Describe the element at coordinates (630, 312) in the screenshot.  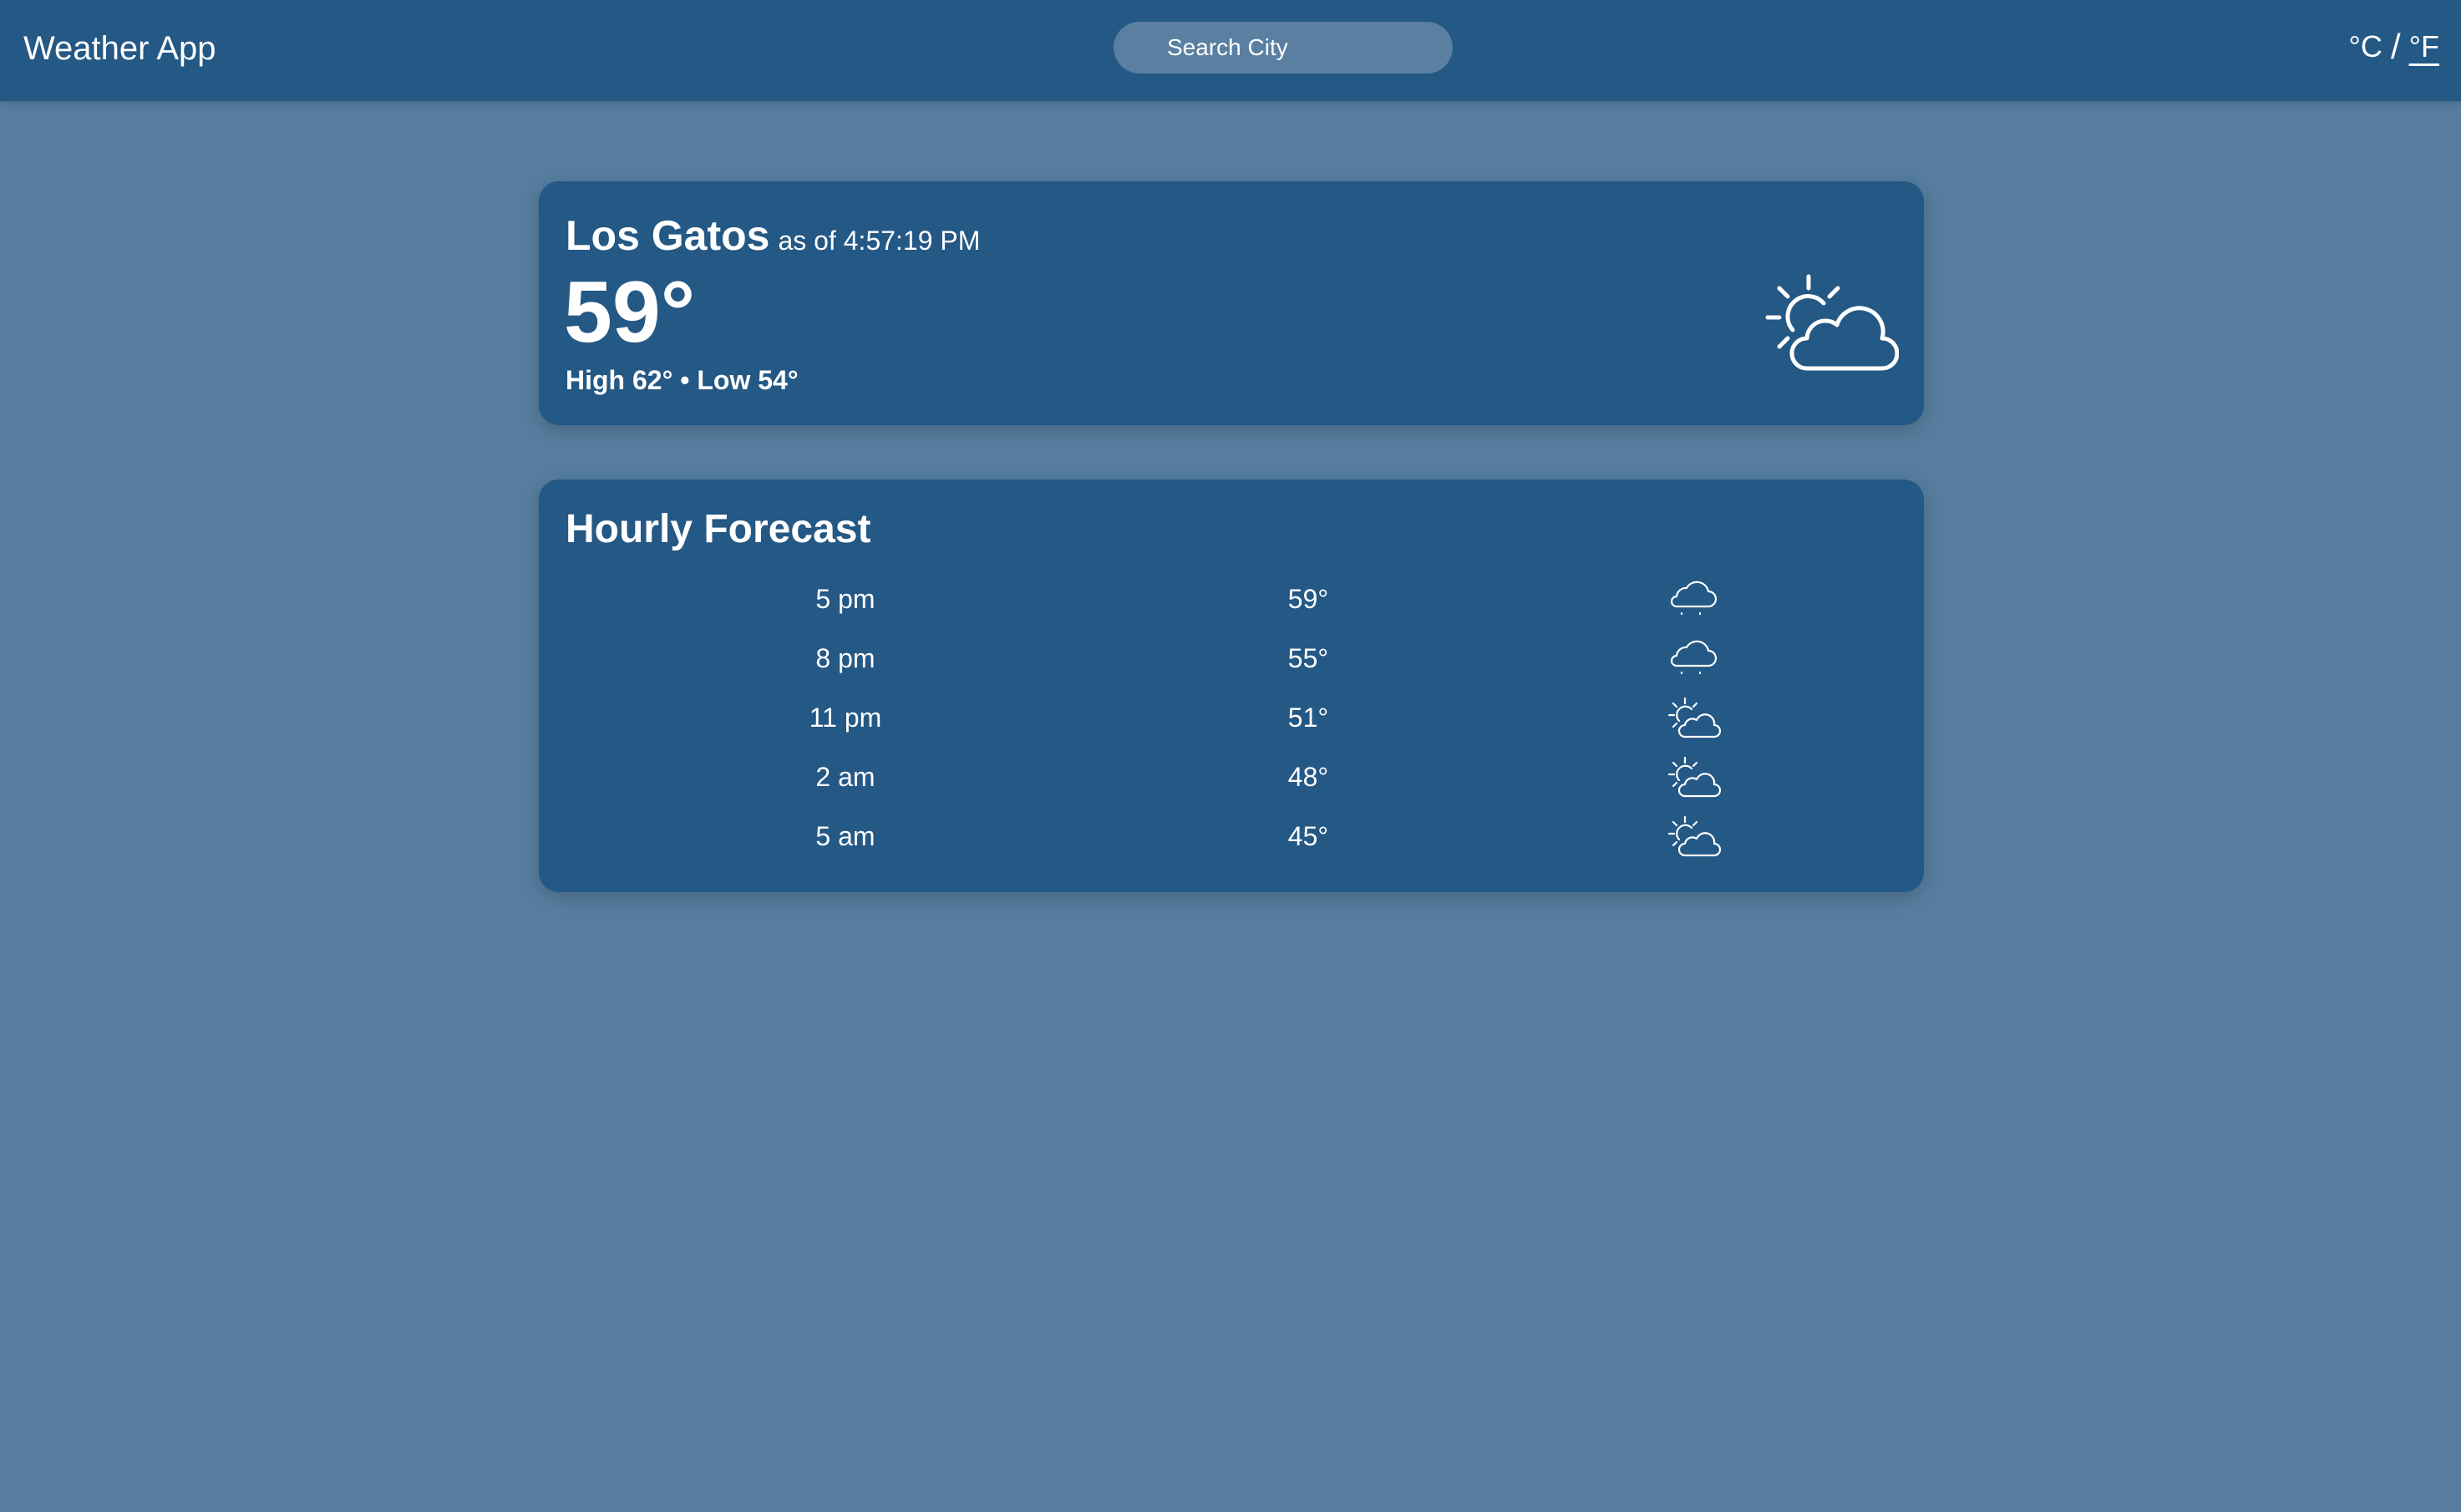
I see `current-temperature: 59°` at that location.